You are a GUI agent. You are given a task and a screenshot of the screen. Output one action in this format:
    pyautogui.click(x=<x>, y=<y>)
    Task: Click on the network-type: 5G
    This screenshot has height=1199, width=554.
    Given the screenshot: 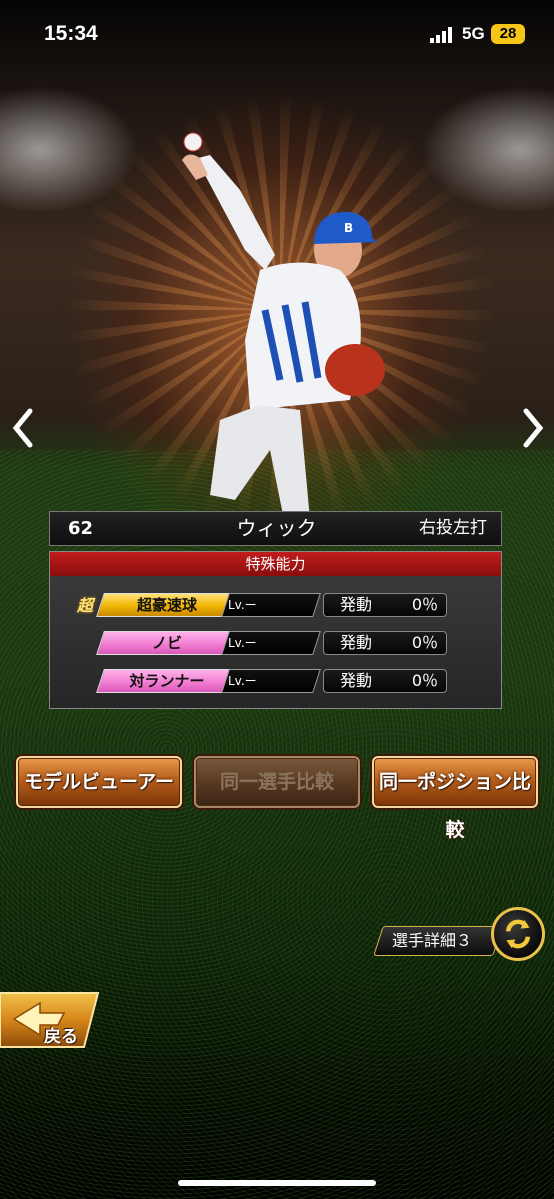 What is the action you would take?
    pyautogui.click(x=473, y=33)
    